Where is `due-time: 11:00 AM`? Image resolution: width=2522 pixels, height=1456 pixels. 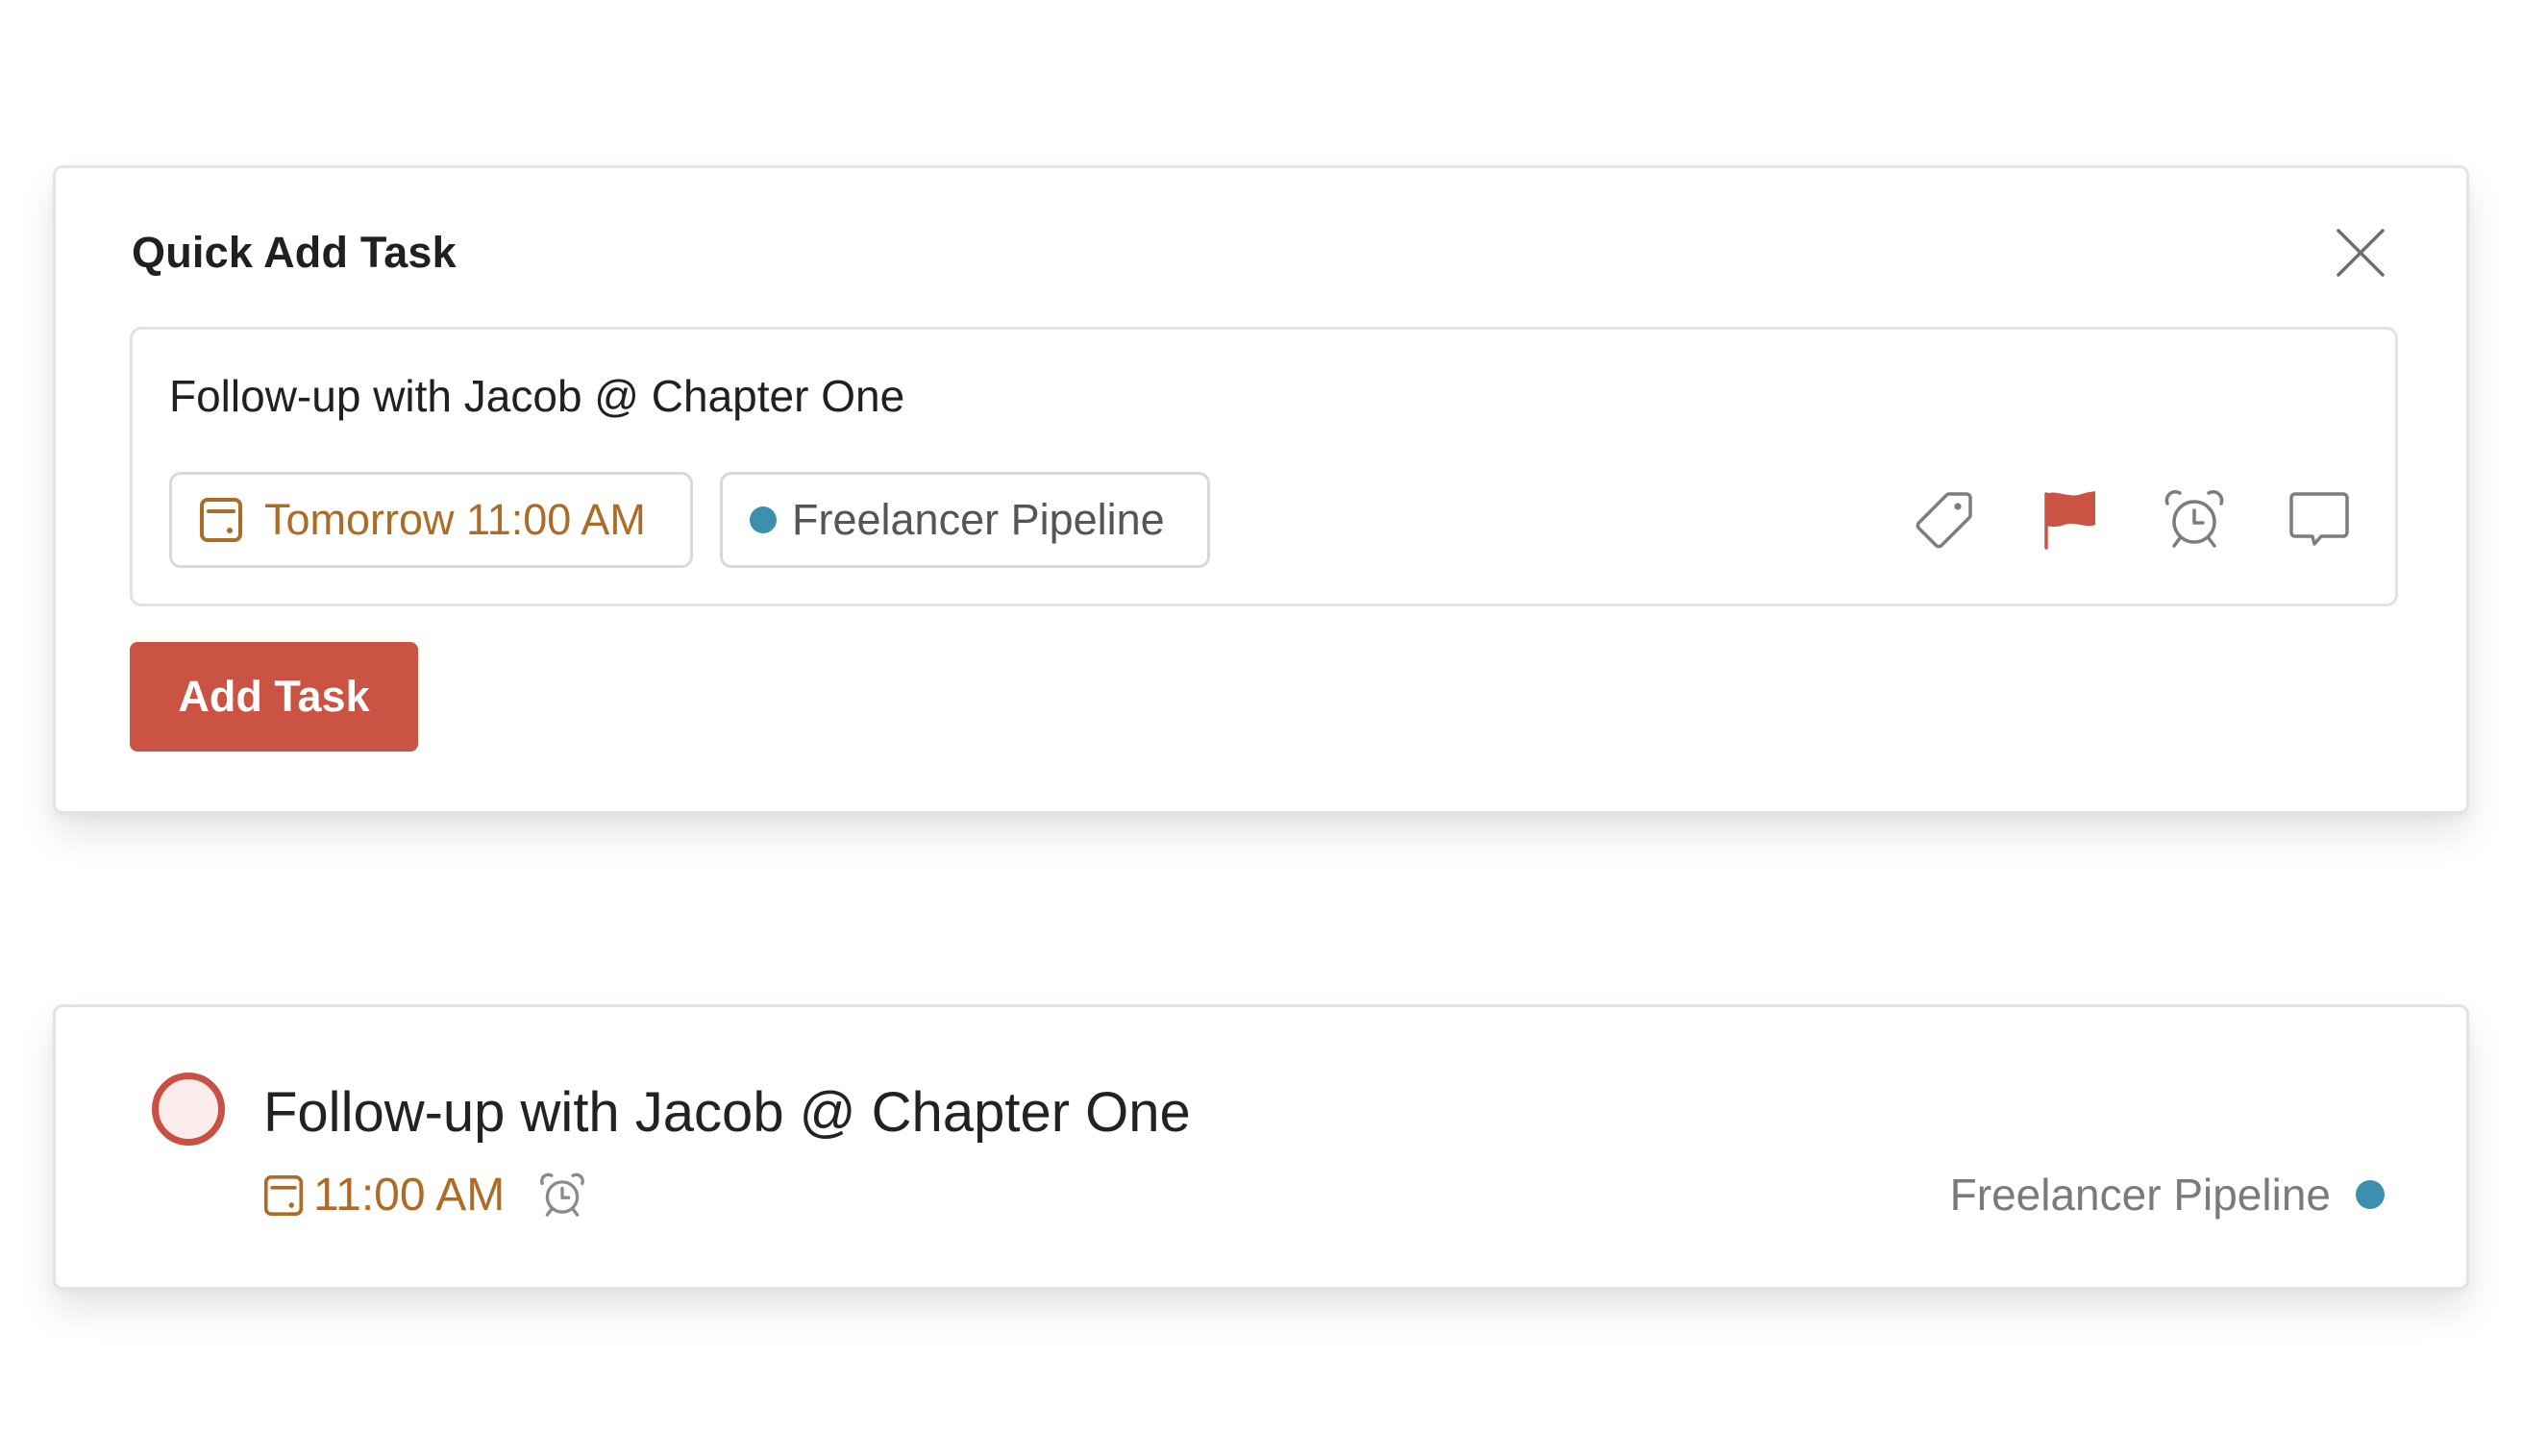 due-time: 11:00 AM is located at coordinates (410, 1196).